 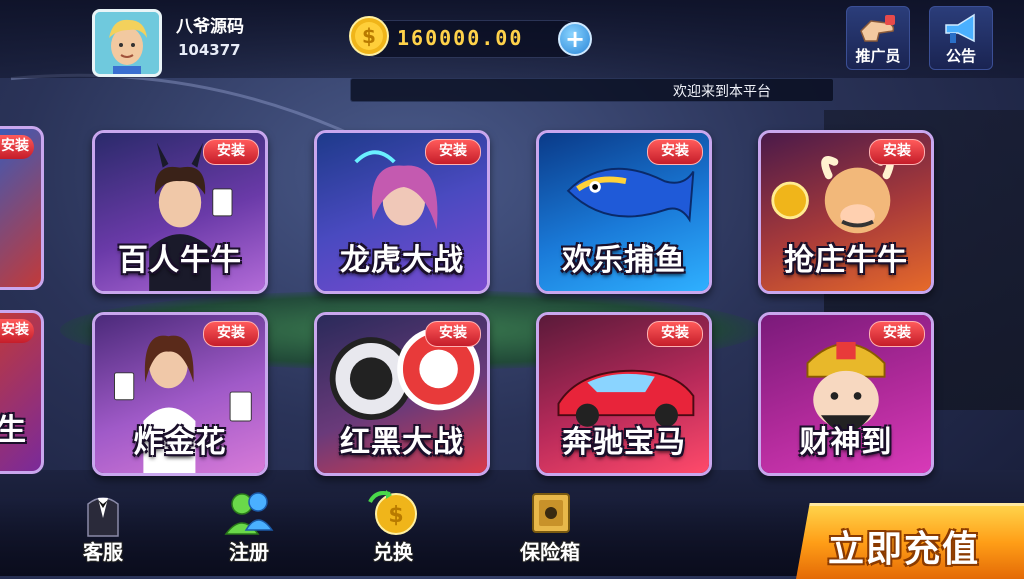 What do you see at coordinates (402, 394) in the screenshot?
I see `game-card-honghei-dazhan: 安装 红黑大战` at bounding box center [402, 394].